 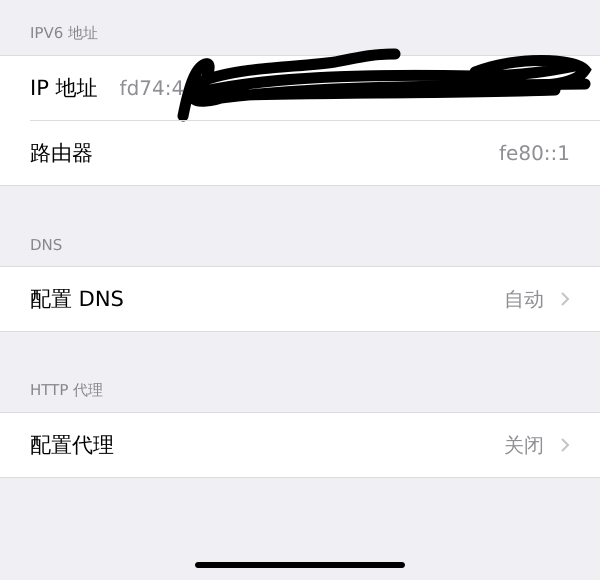 What do you see at coordinates (152, 88) in the screenshot?
I see `row-value: fd74:4` at bounding box center [152, 88].